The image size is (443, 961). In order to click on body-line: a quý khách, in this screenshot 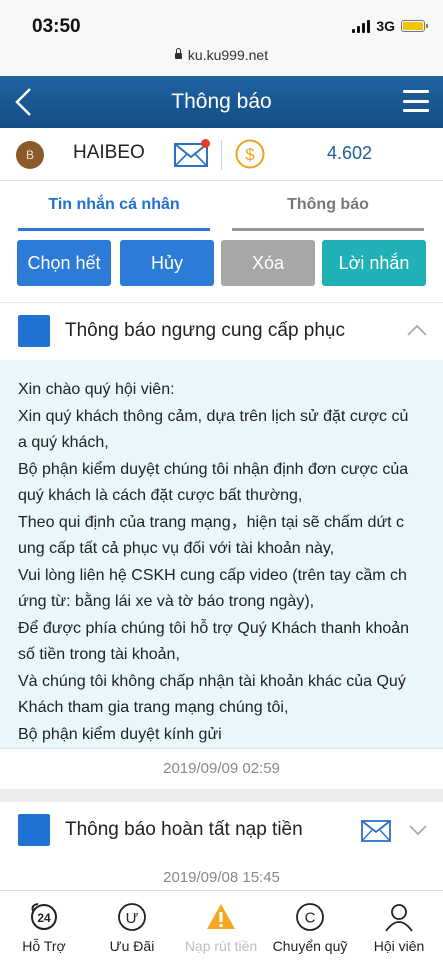, I will do `click(63, 442)`.